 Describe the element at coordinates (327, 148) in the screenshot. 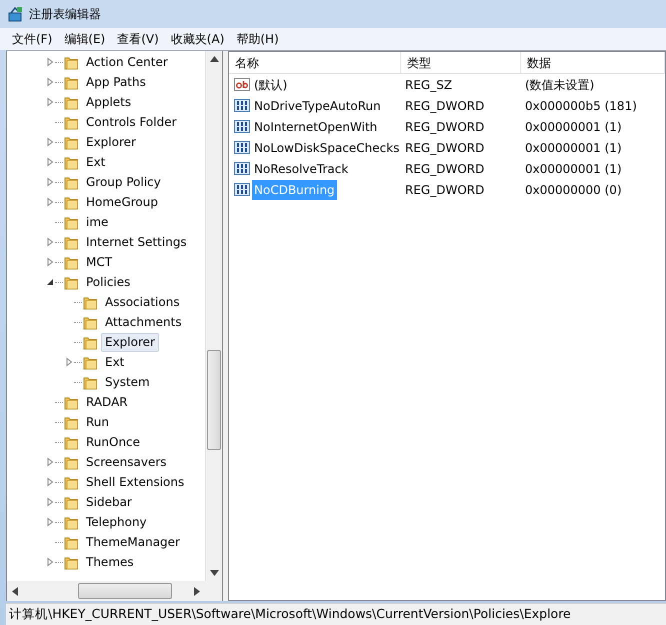

I see `value-name: NoLowDiskSpaceChecks` at that location.